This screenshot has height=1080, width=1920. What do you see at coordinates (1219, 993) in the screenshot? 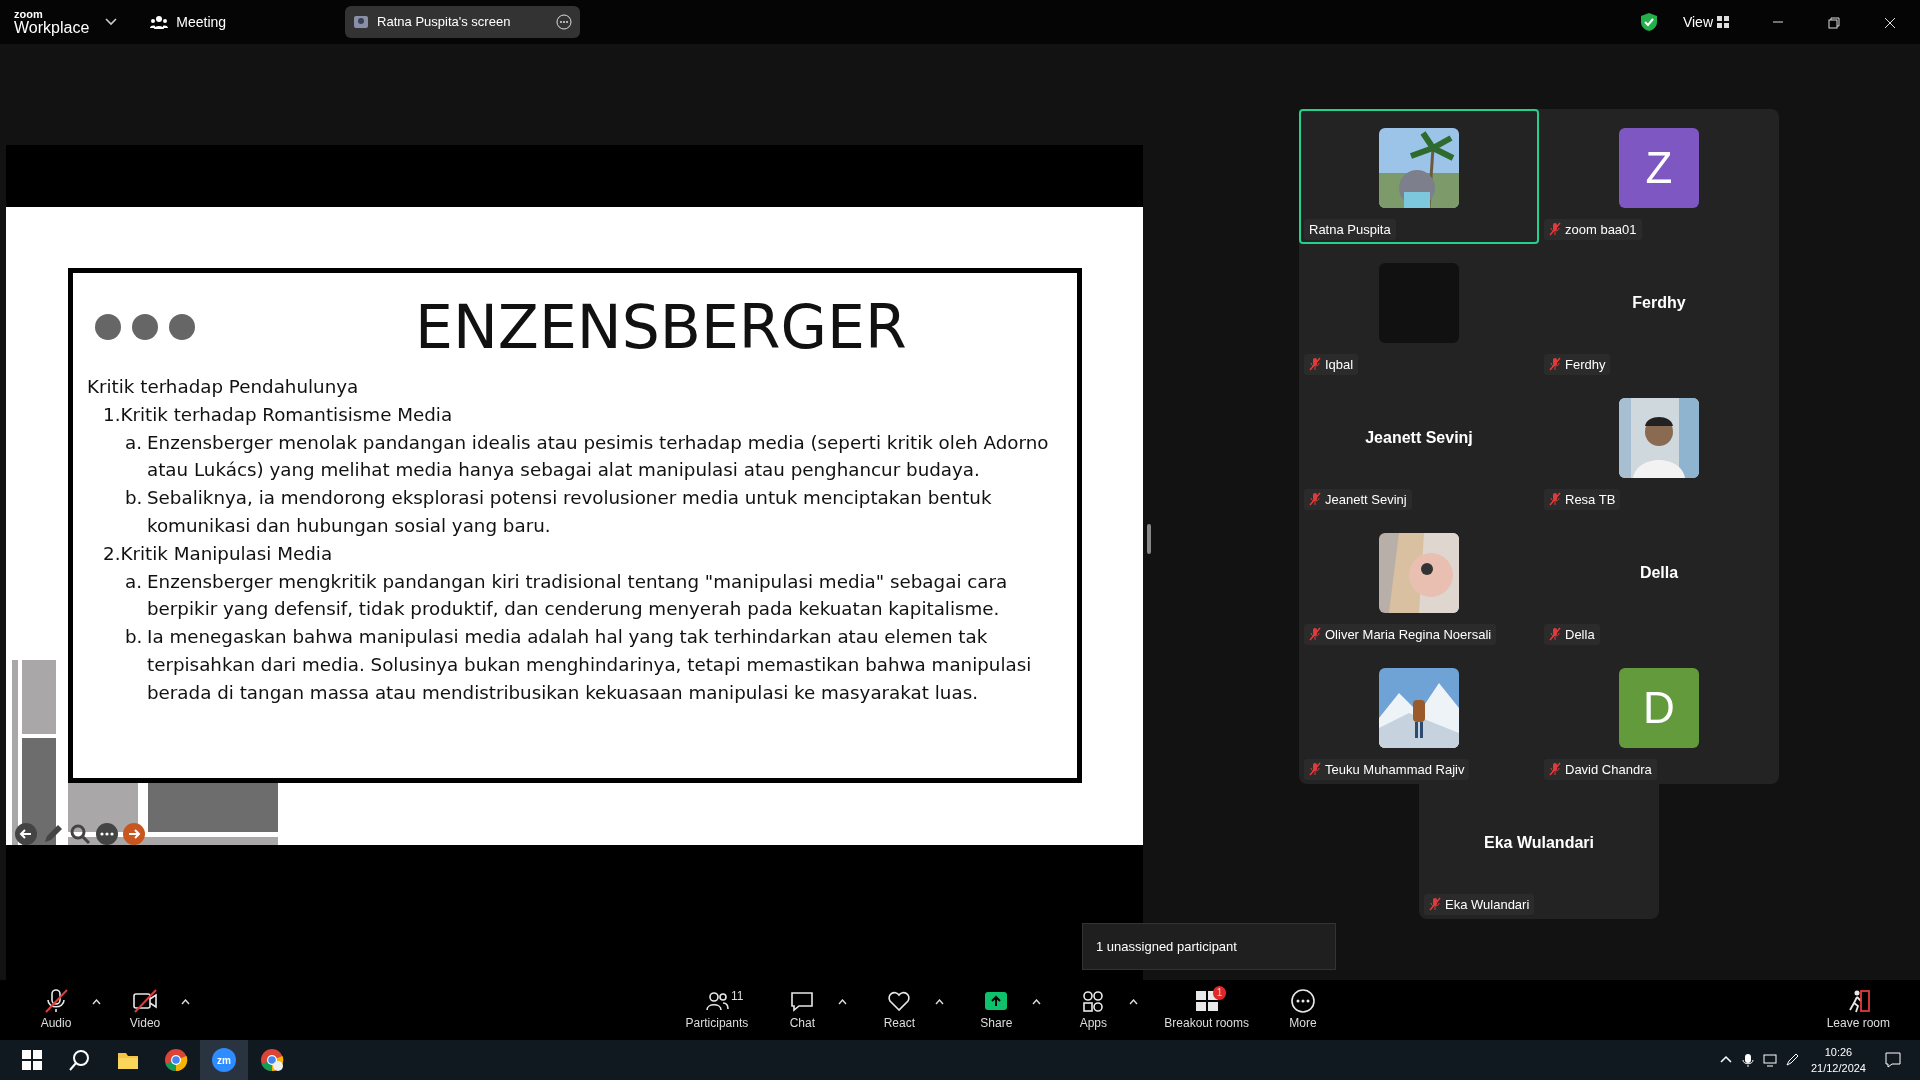
I see `notification-badge: 1` at bounding box center [1219, 993].